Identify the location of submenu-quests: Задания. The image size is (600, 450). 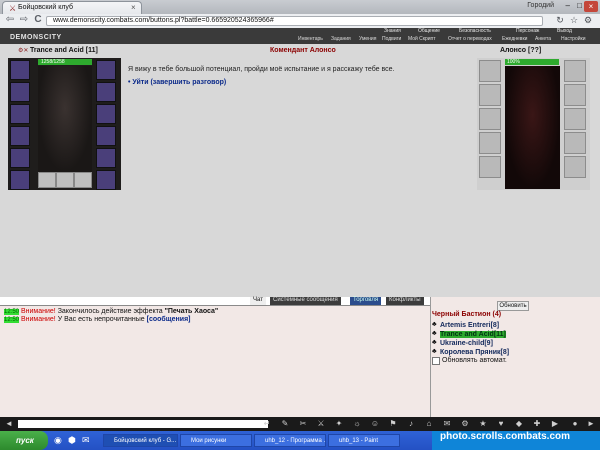
(341, 40).